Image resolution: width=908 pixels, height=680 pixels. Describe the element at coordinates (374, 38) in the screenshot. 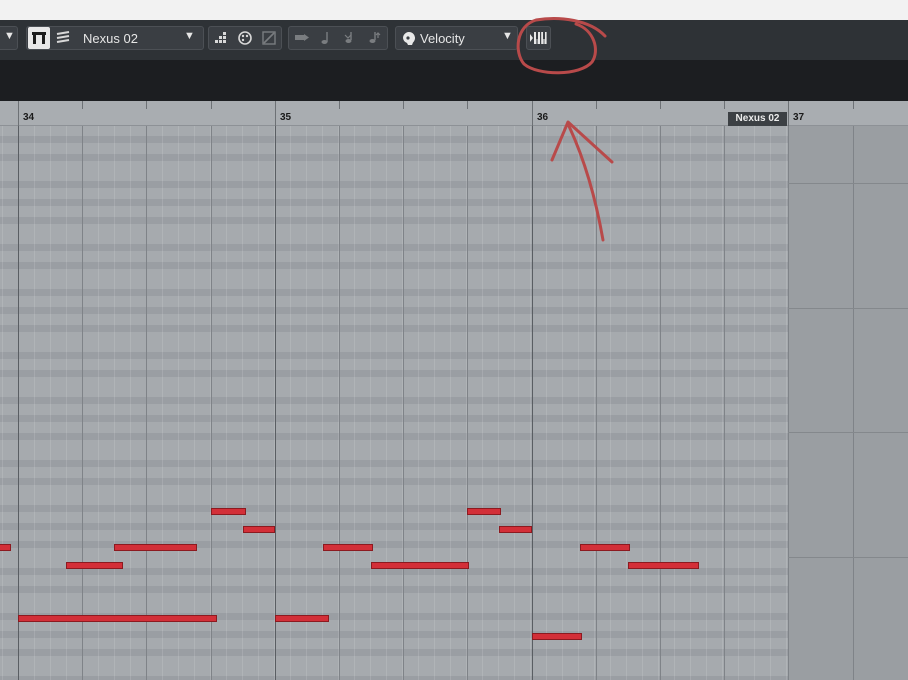

I see `quantize-up-icon` at that location.